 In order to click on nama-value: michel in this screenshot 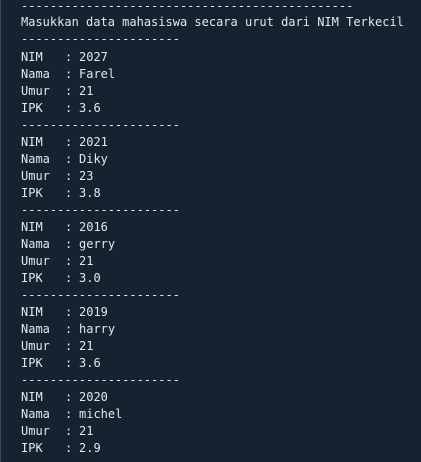, I will do `click(101, 414)`.